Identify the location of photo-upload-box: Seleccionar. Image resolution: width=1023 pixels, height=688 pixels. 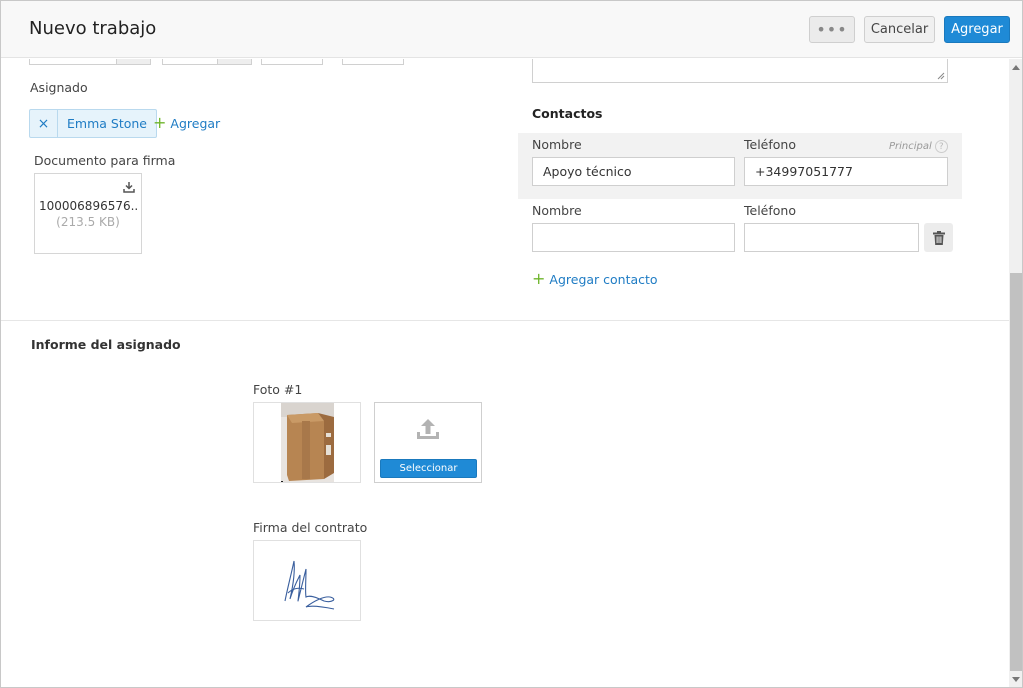
(428, 442).